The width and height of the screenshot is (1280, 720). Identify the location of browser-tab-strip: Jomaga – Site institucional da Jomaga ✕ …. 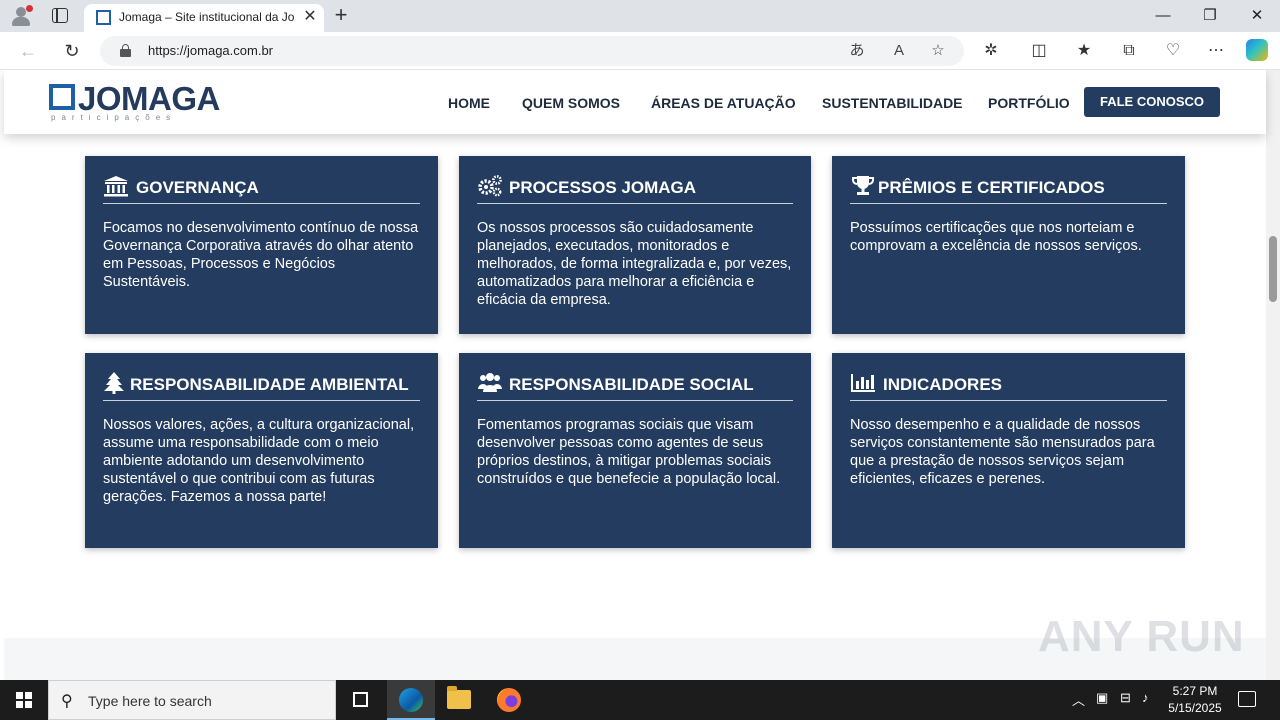
(640, 16).